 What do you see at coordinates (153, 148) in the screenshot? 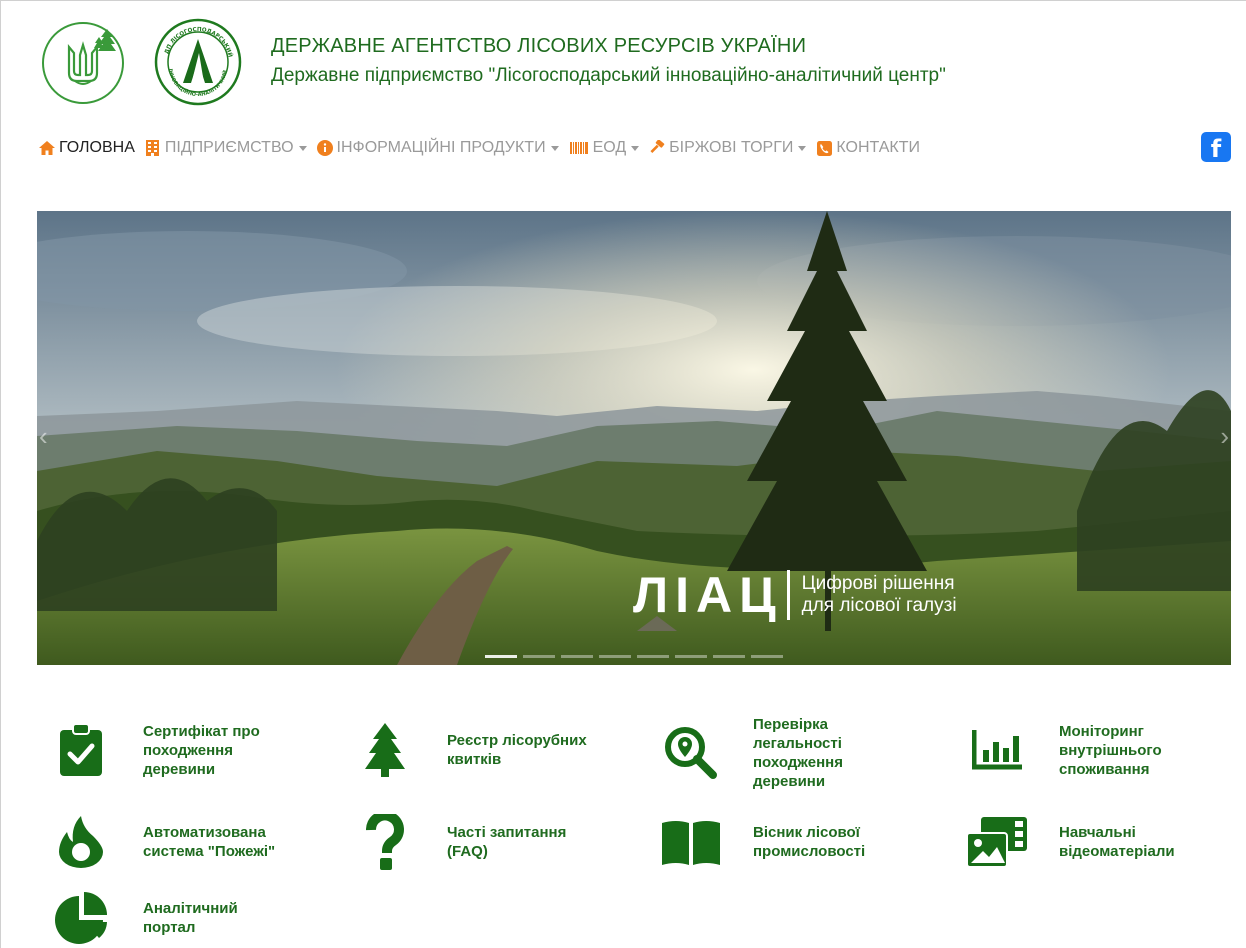
I see `building-icon` at bounding box center [153, 148].